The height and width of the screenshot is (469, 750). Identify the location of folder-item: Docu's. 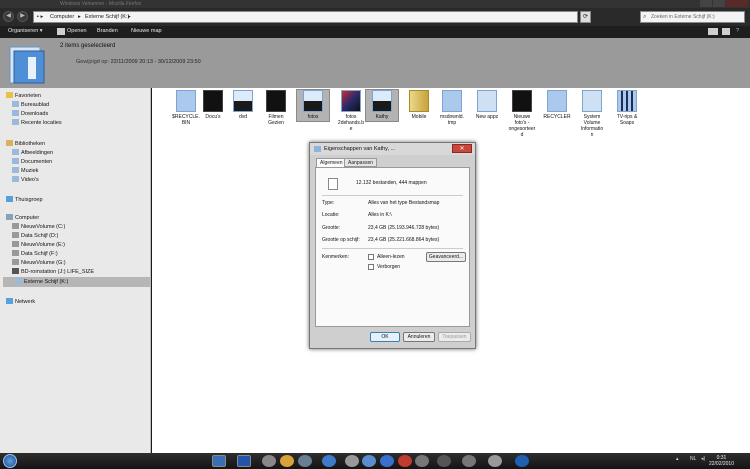
(213, 105).